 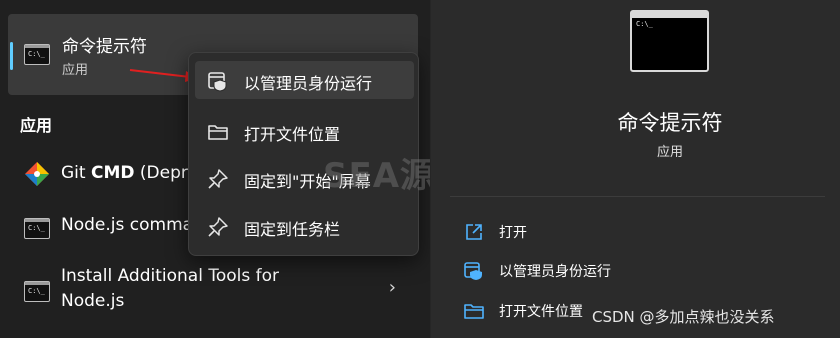 I want to click on app-label-bold: CMD, so click(x=112, y=173).